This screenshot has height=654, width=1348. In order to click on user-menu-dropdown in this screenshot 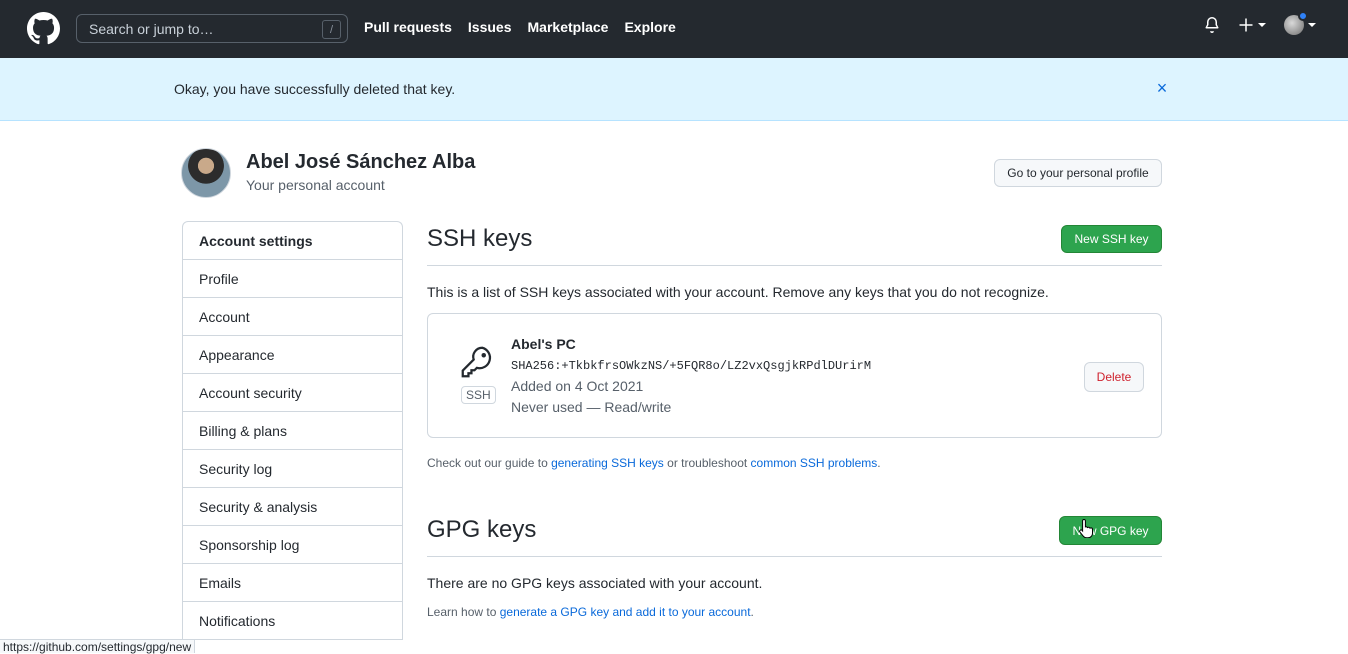, I will do `click(1300, 23)`.